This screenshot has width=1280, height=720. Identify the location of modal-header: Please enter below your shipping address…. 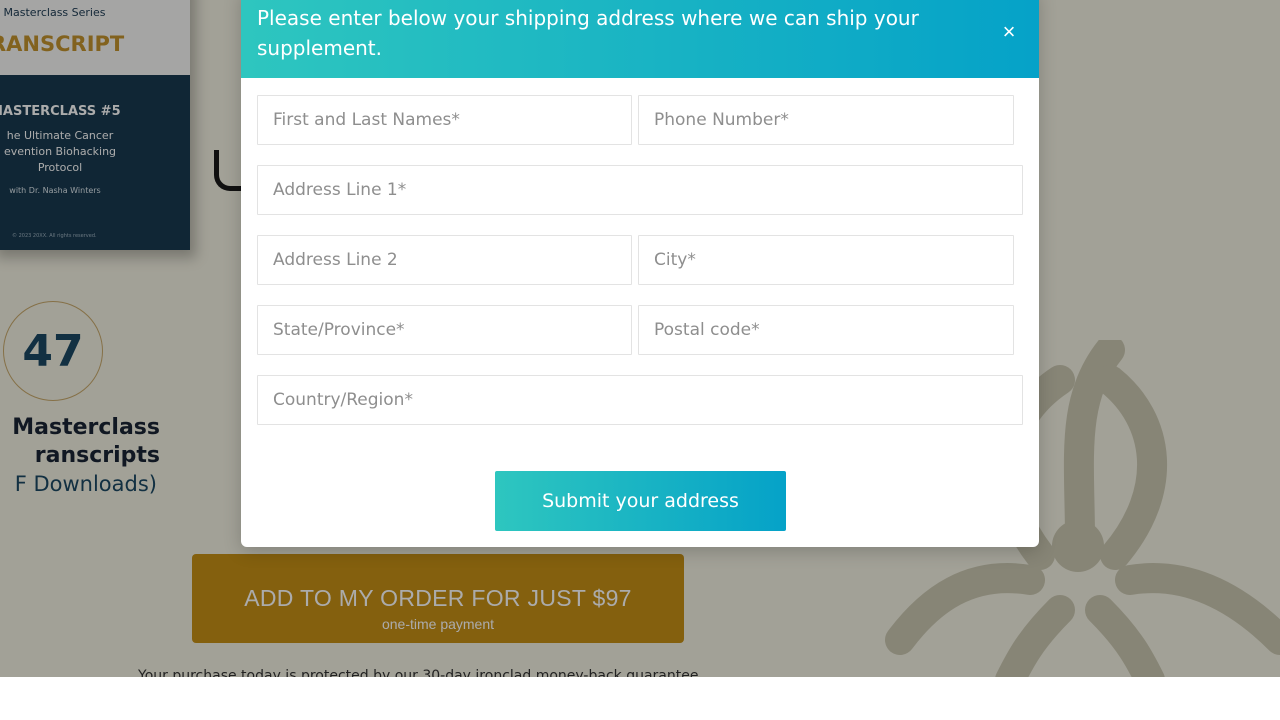
(640, 39).